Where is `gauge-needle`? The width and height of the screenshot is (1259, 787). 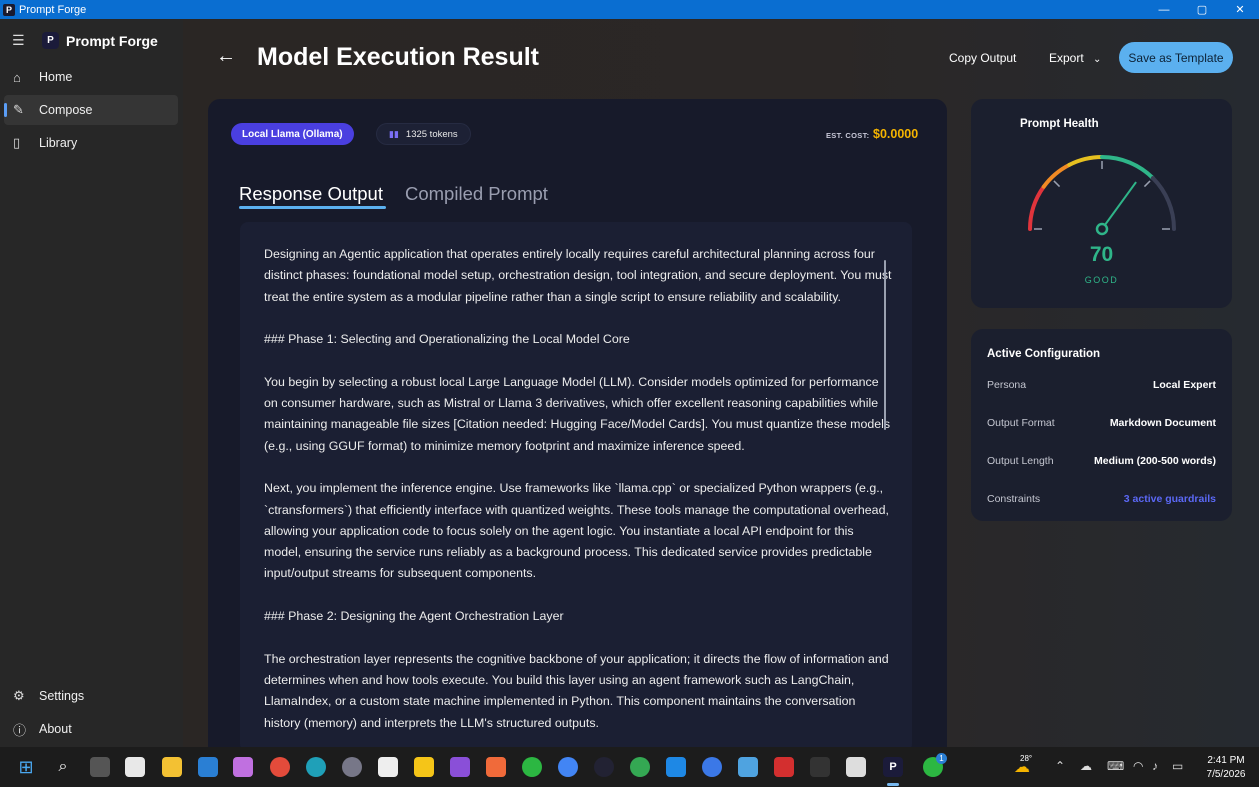 gauge-needle is located at coordinates (1119, 205).